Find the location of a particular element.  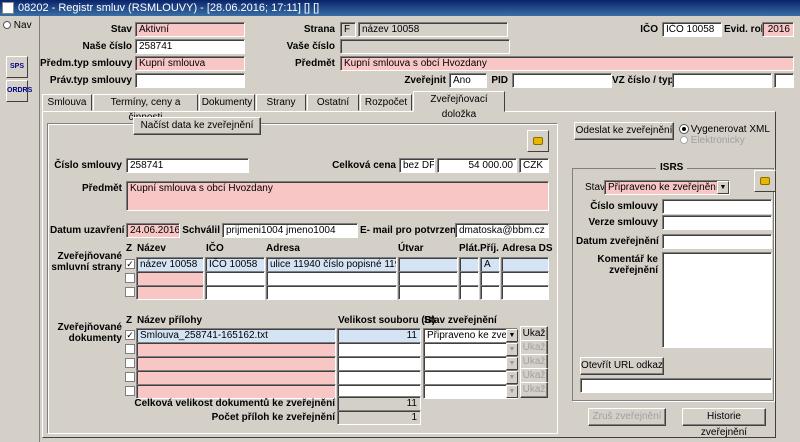

document-checkbox: ✓ is located at coordinates (130, 335).